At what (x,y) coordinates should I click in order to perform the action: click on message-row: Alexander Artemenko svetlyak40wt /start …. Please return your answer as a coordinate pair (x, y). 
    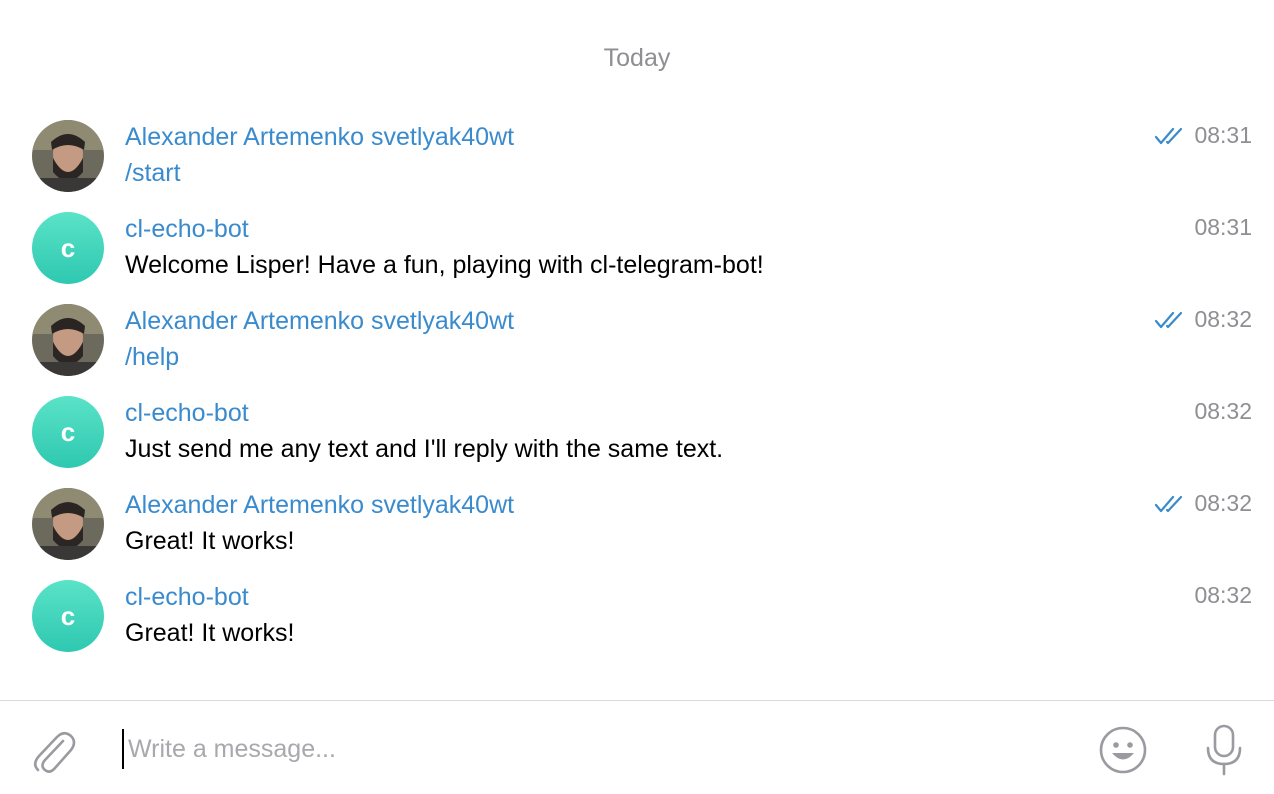
    Looking at the image, I should click on (637, 166).